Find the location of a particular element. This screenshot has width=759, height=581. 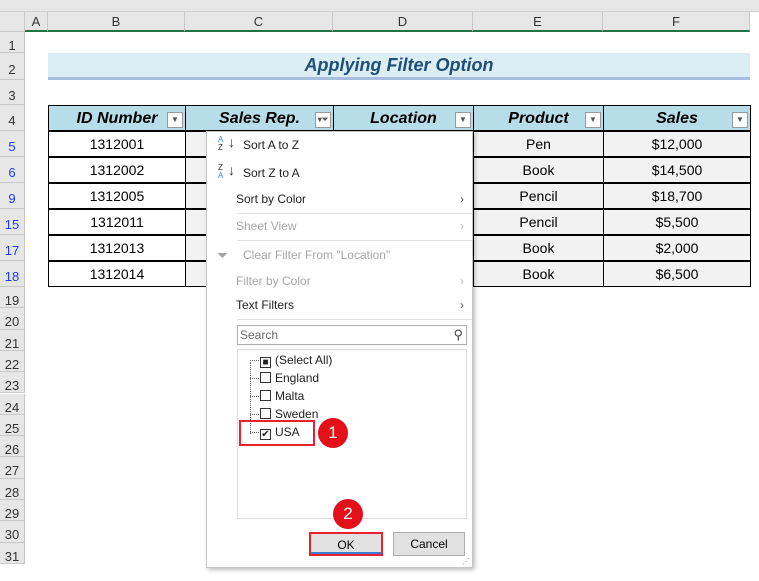

highlight-box-usa is located at coordinates (277, 433).